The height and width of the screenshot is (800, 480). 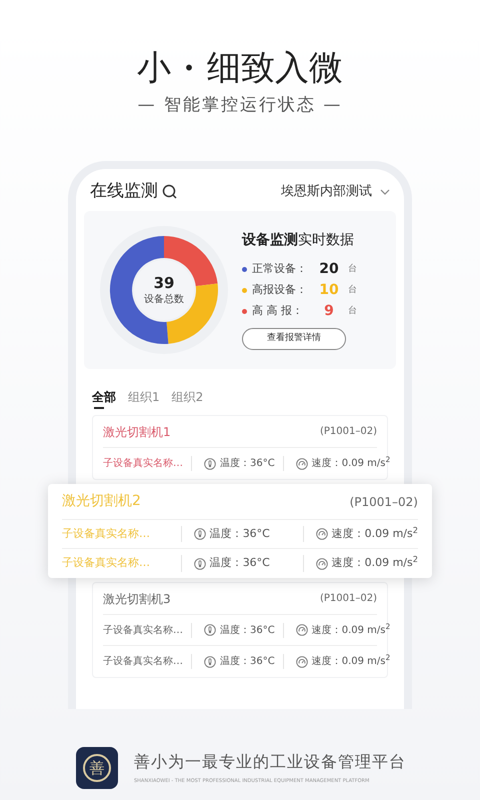 I want to click on legend-label: 高 高 报：, so click(x=278, y=311).